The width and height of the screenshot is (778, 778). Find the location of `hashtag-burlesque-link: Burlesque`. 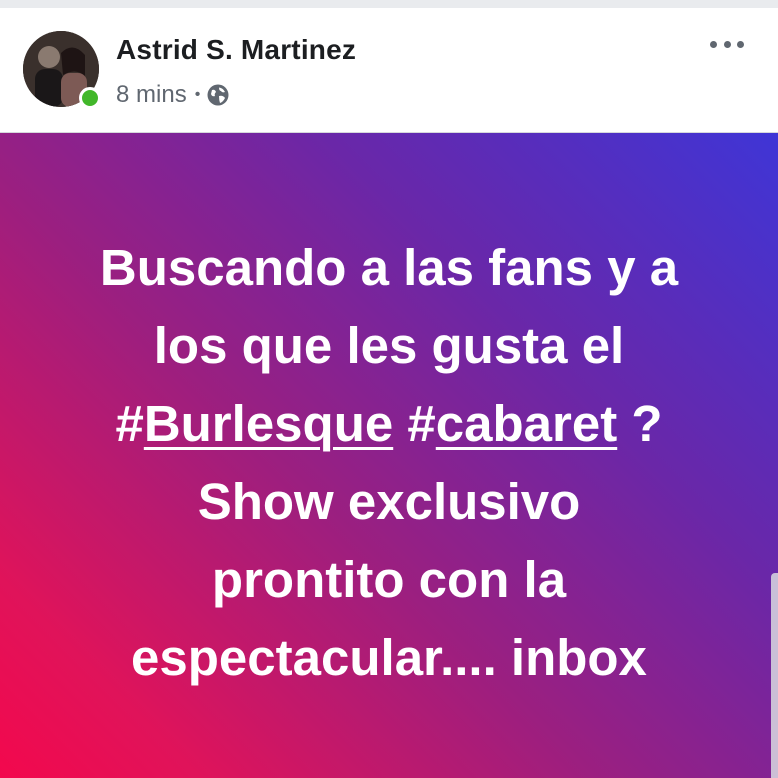

hashtag-burlesque-link: Burlesque is located at coordinates (268, 423).